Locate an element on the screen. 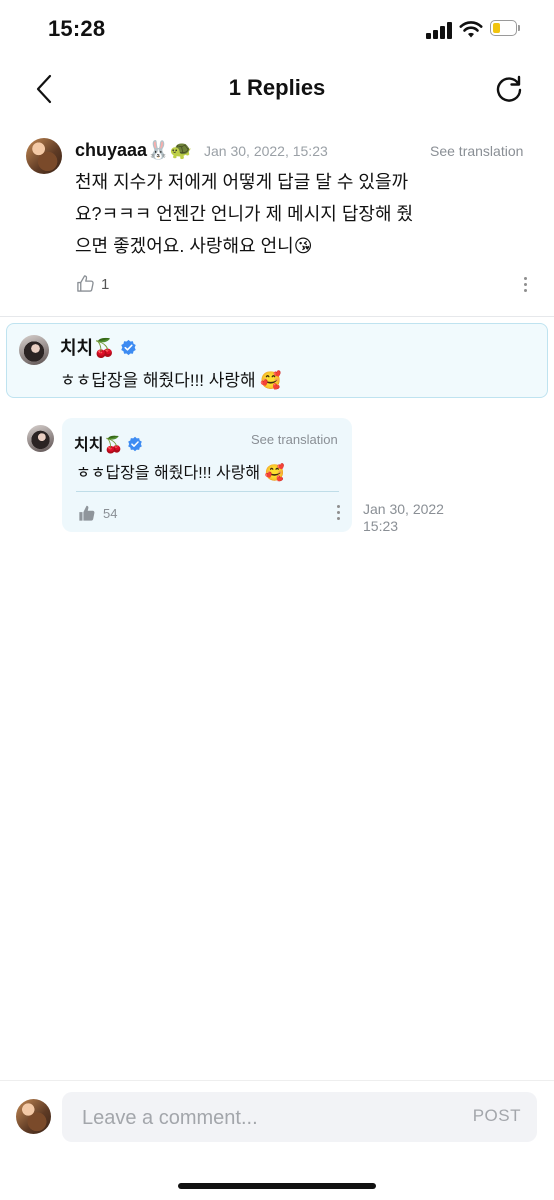  comment-text-line: 천재 지수가 저에게 어떻게 답글 달 수 있을까 is located at coordinates (242, 182).